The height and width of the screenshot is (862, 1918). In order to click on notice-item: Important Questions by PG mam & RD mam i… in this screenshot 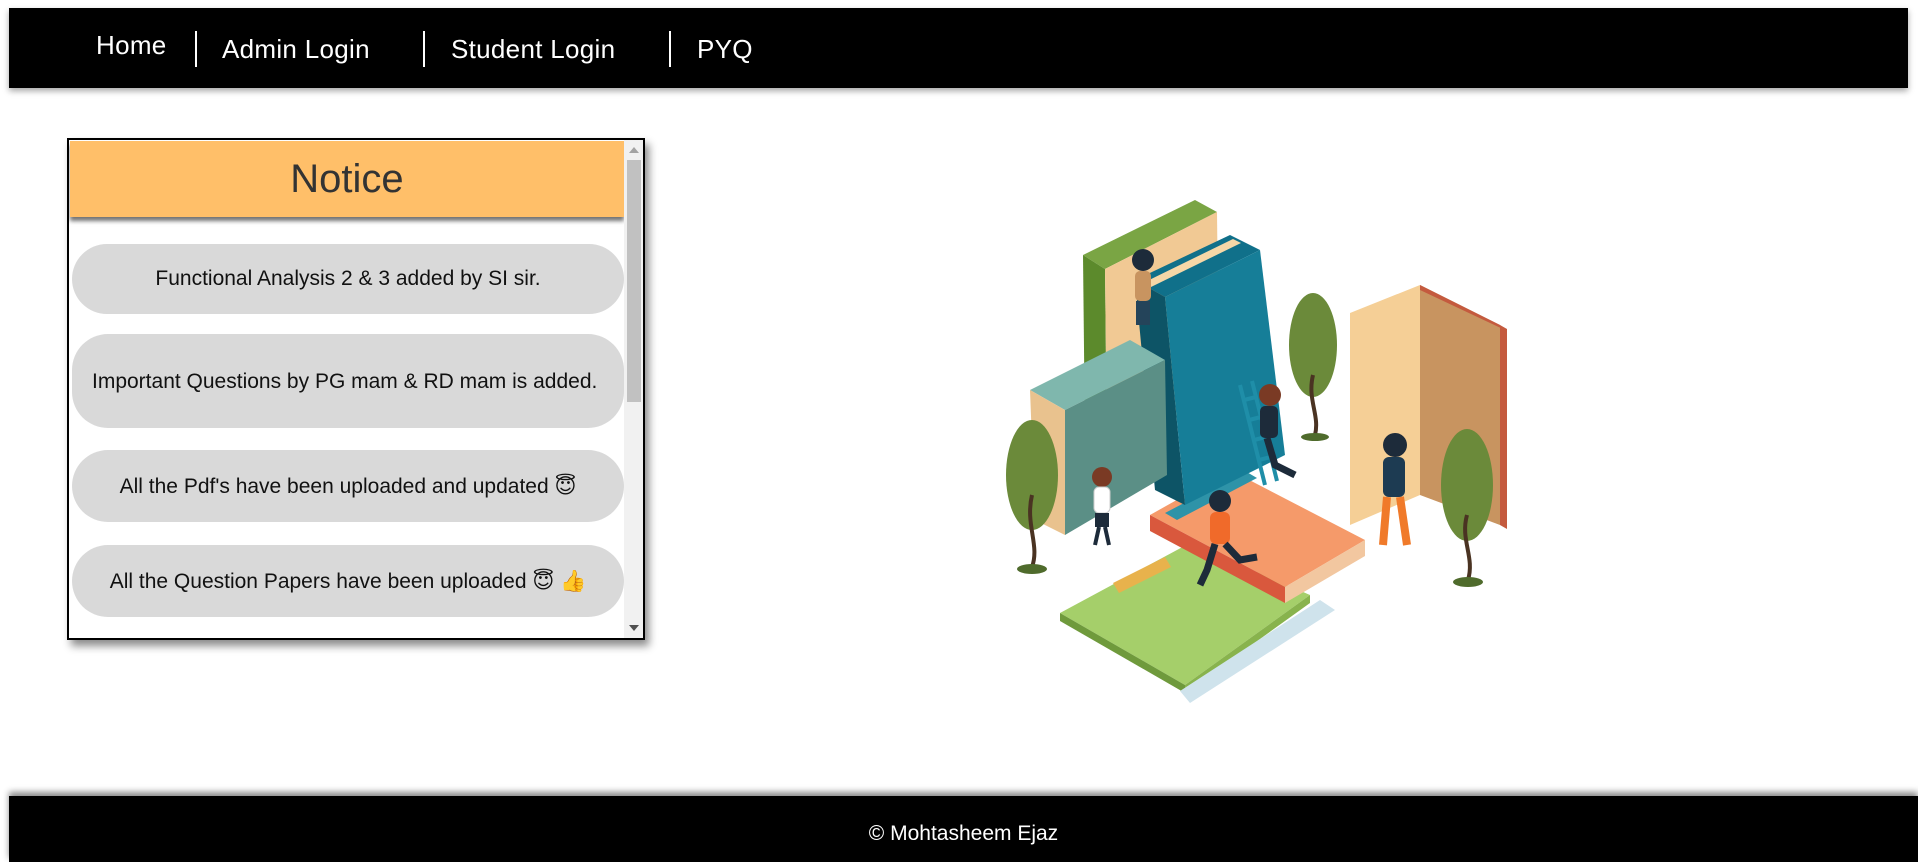, I will do `click(348, 381)`.